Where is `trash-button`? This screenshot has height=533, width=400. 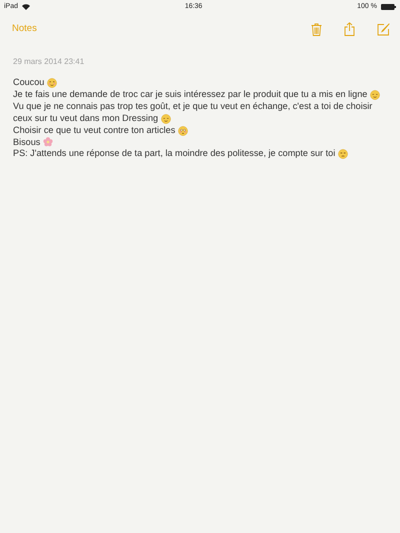
trash-button is located at coordinates (316, 29).